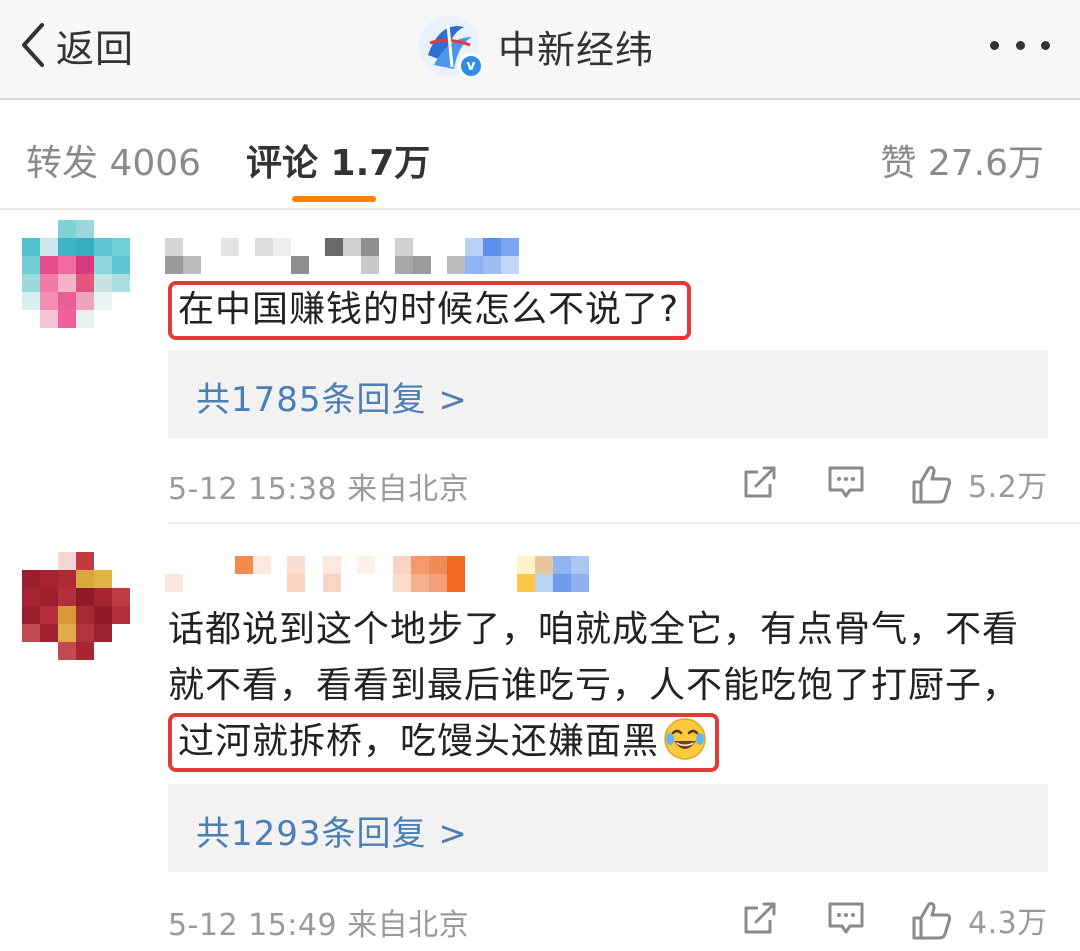 The width and height of the screenshot is (1080, 951). Describe the element at coordinates (33, 45) in the screenshot. I see `chevron-left-icon` at that location.